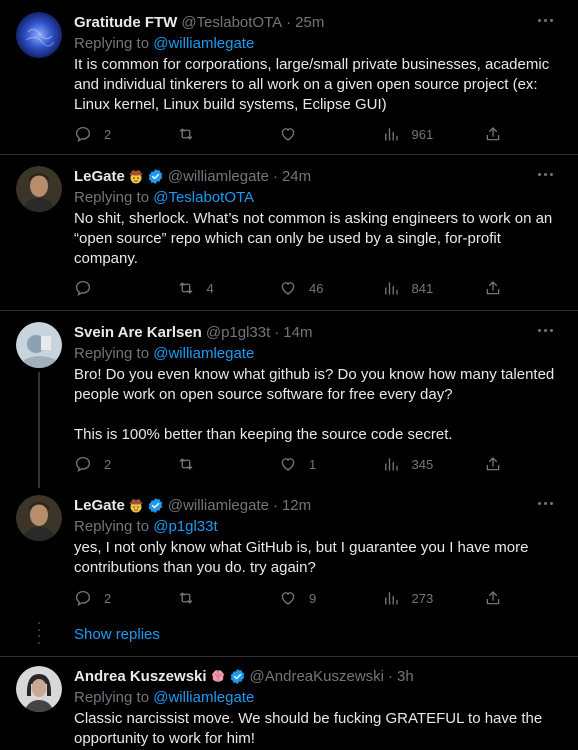 This screenshot has width=578, height=750. What do you see at coordinates (297, 332) in the screenshot?
I see `timestamp: 14m` at bounding box center [297, 332].